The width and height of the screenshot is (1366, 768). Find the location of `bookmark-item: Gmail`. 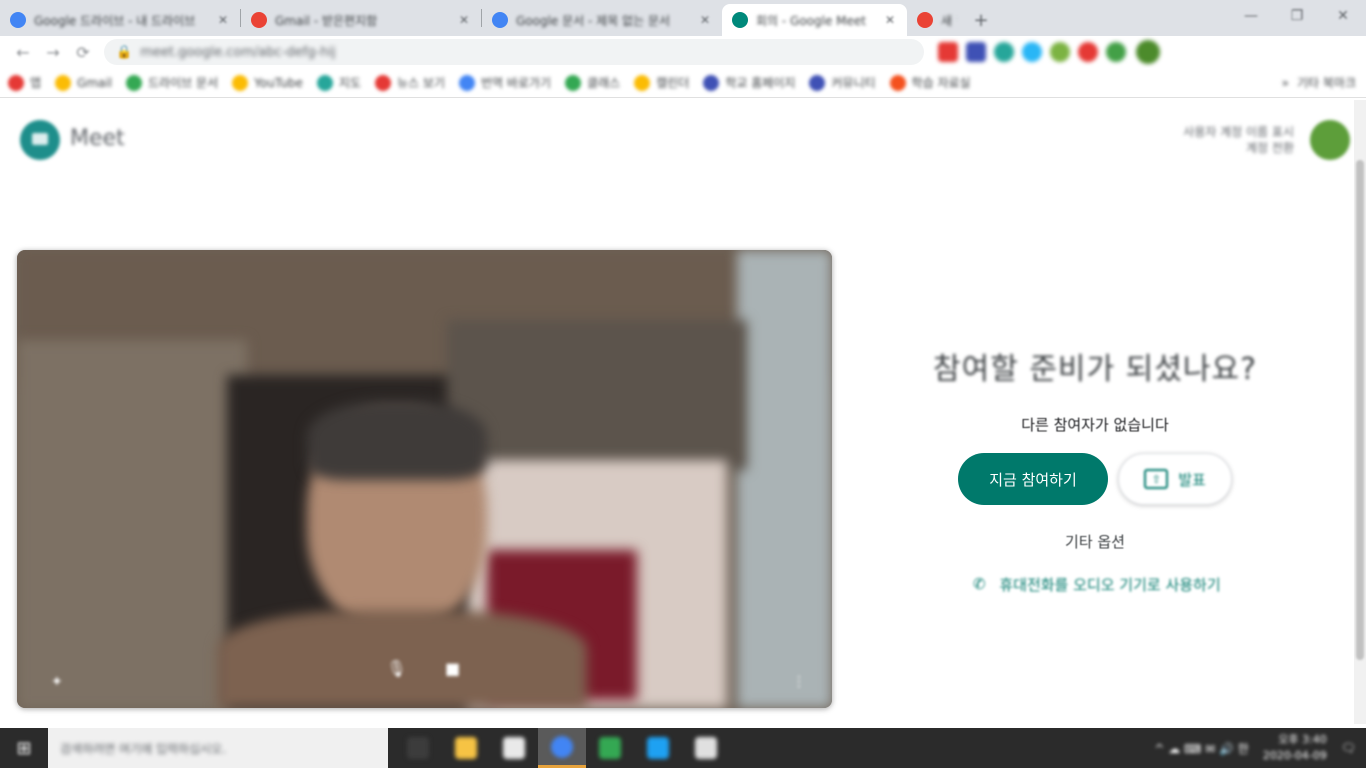

bookmark-item: Gmail is located at coordinates (84, 82).